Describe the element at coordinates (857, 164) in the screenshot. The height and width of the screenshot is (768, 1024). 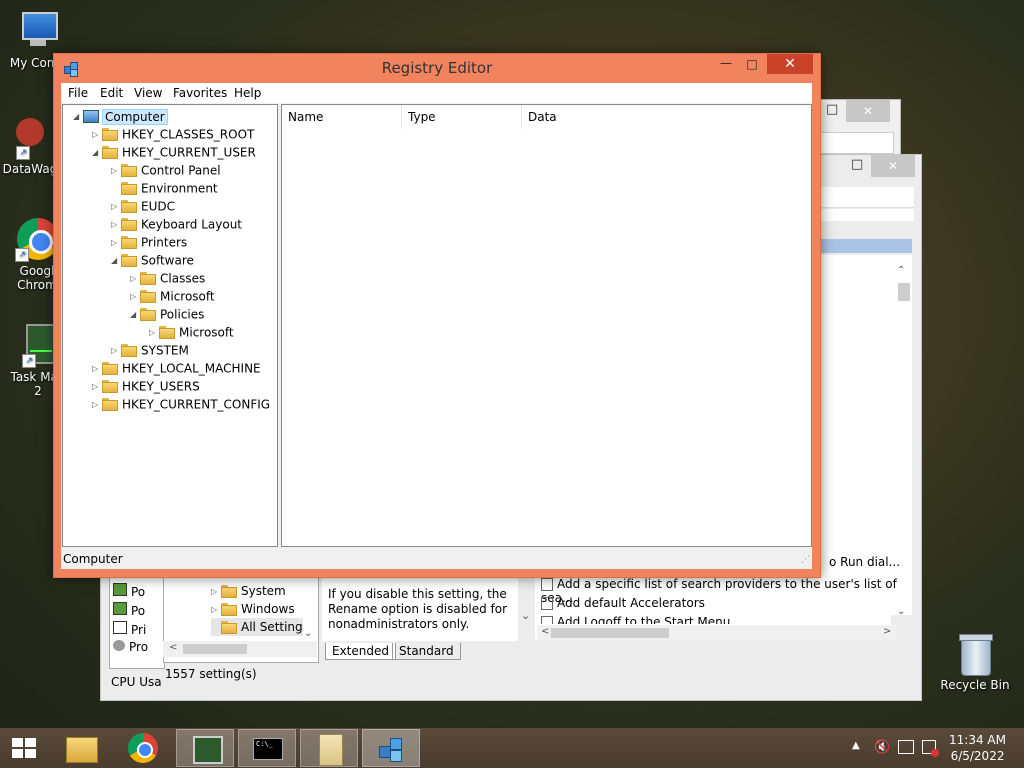
I see `policy-maximize-button: □` at that location.